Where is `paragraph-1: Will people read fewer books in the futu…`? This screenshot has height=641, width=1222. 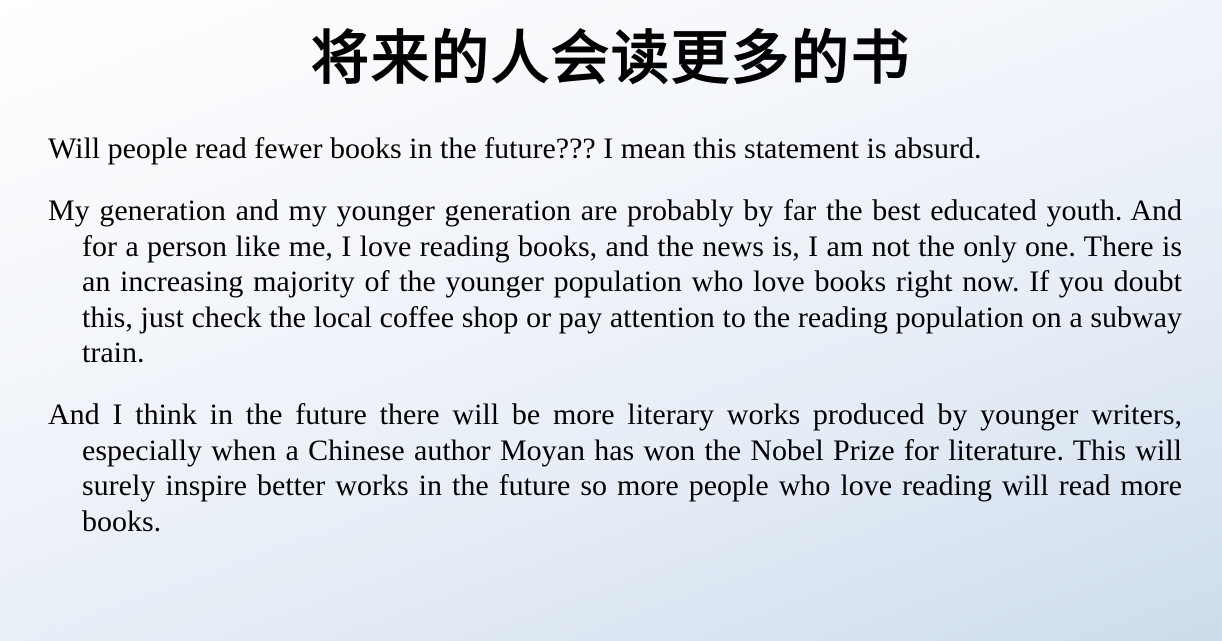 paragraph-1: Will people read fewer books in the futu… is located at coordinates (515, 148).